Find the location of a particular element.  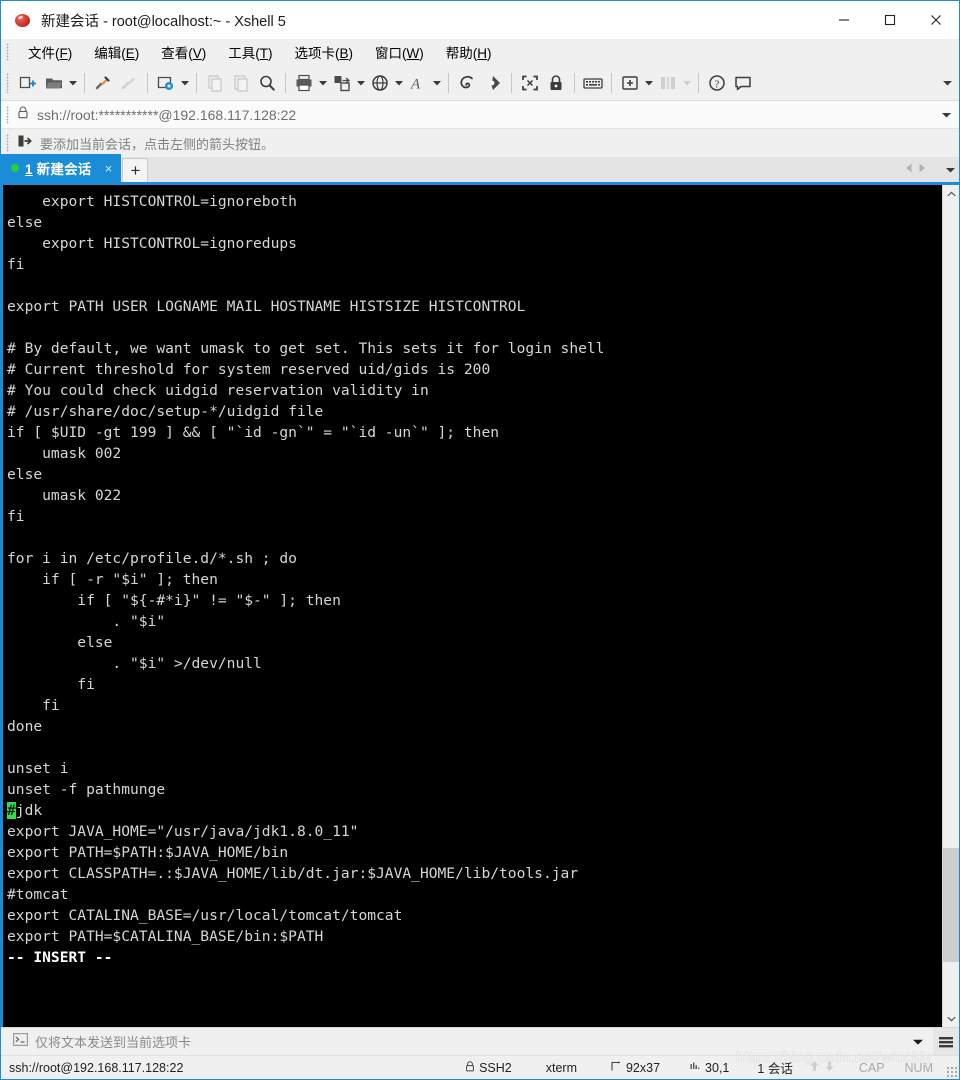

hamburger-menu-icon is located at coordinates (946, 1042).